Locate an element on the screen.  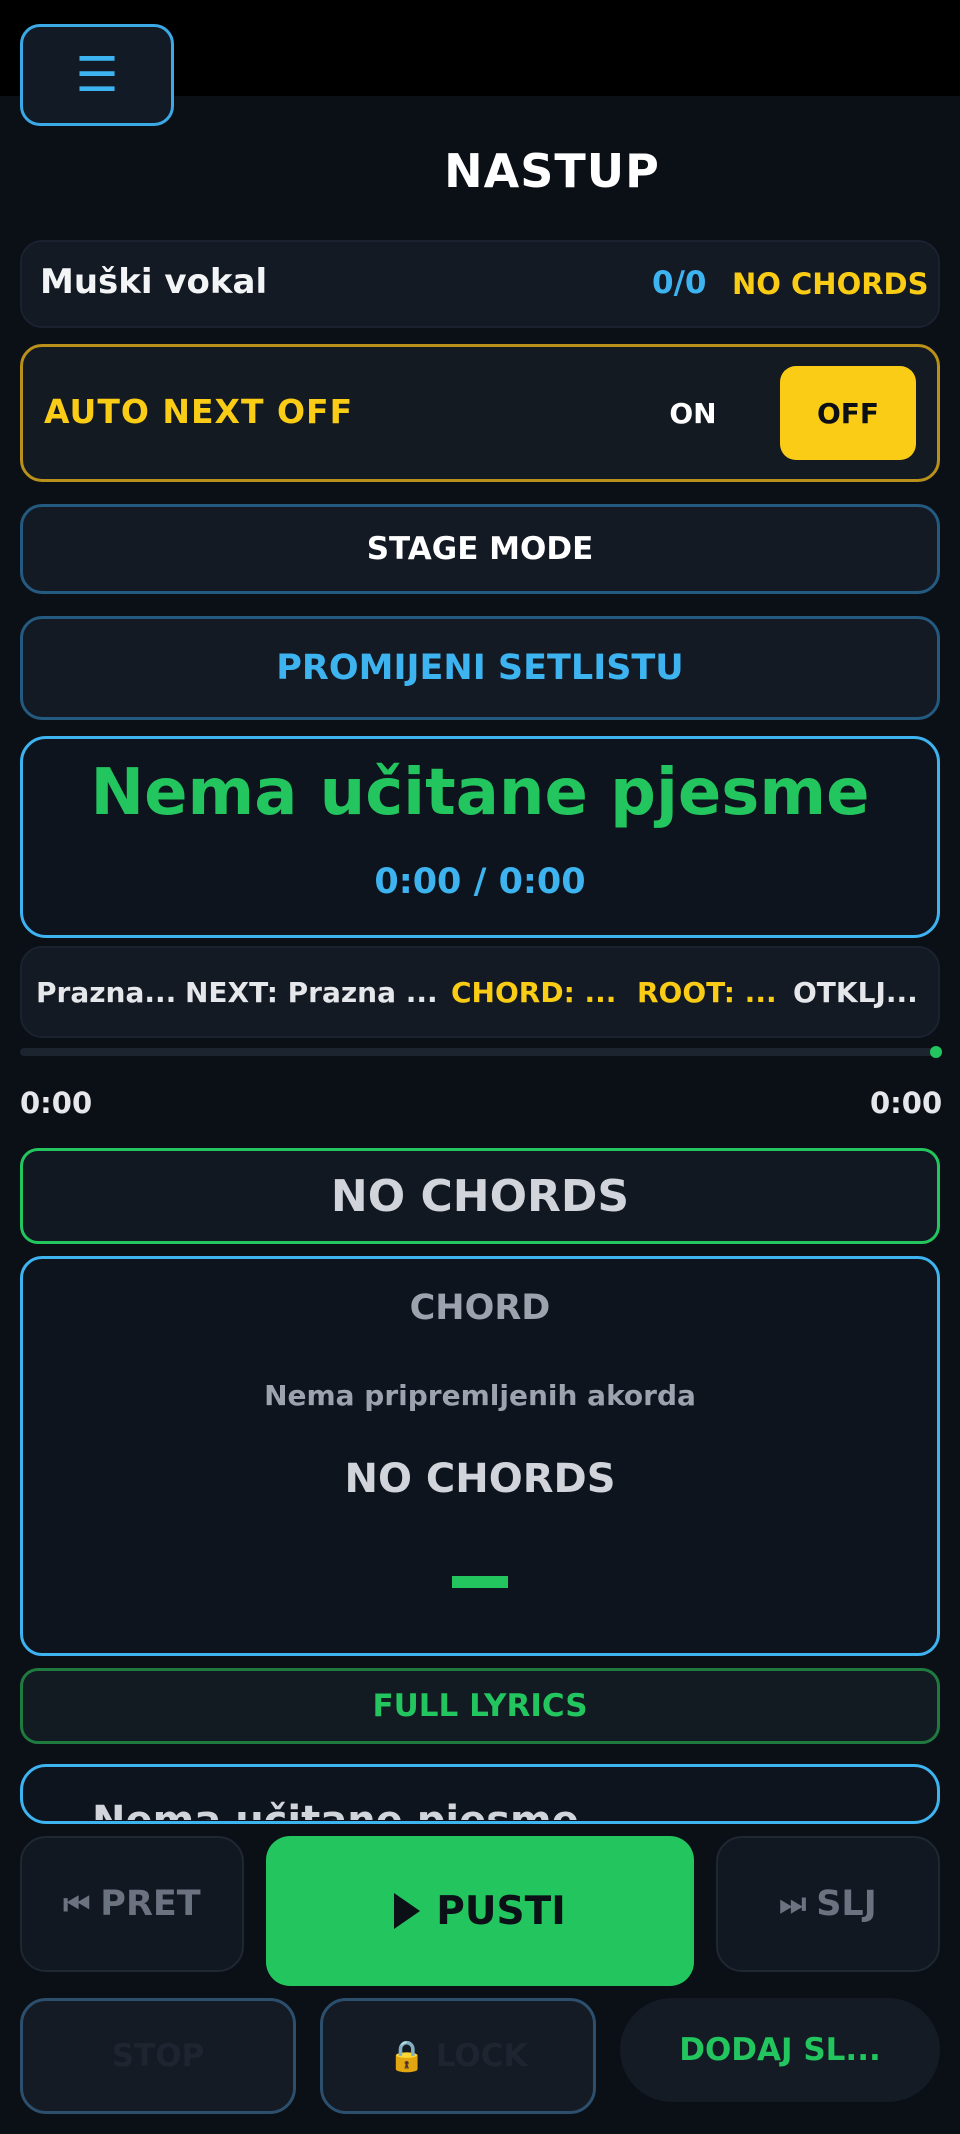
progress-track is located at coordinates (477, 1052).